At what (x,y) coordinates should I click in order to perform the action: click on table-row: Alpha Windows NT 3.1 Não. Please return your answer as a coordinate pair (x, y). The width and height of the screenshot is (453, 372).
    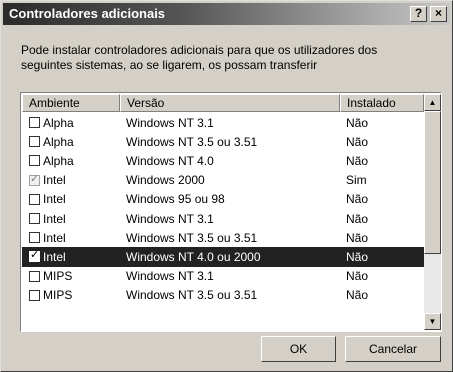
    Looking at the image, I should click on (223, 122).